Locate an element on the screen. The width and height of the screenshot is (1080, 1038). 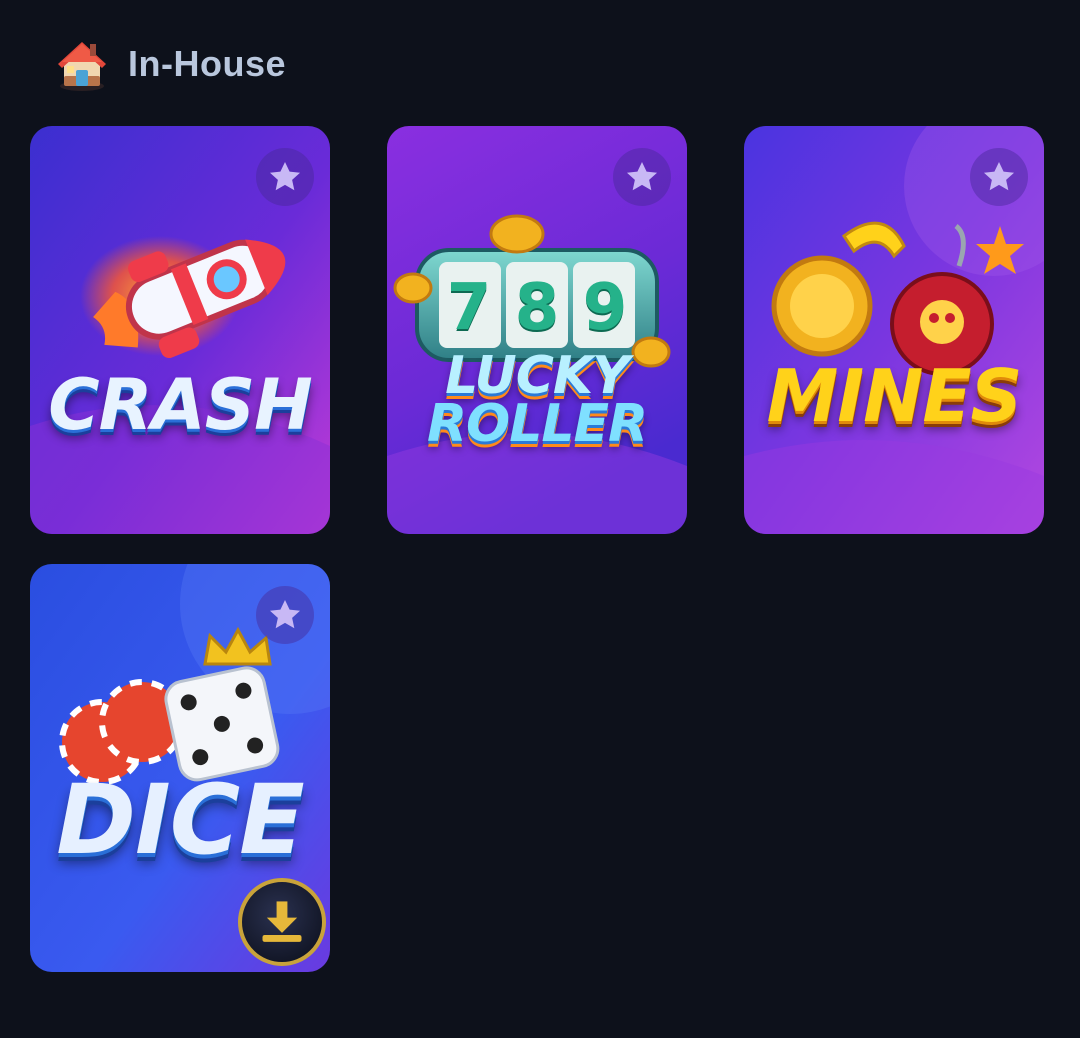
favorite-button-dice is located at coordinates (285, 615).